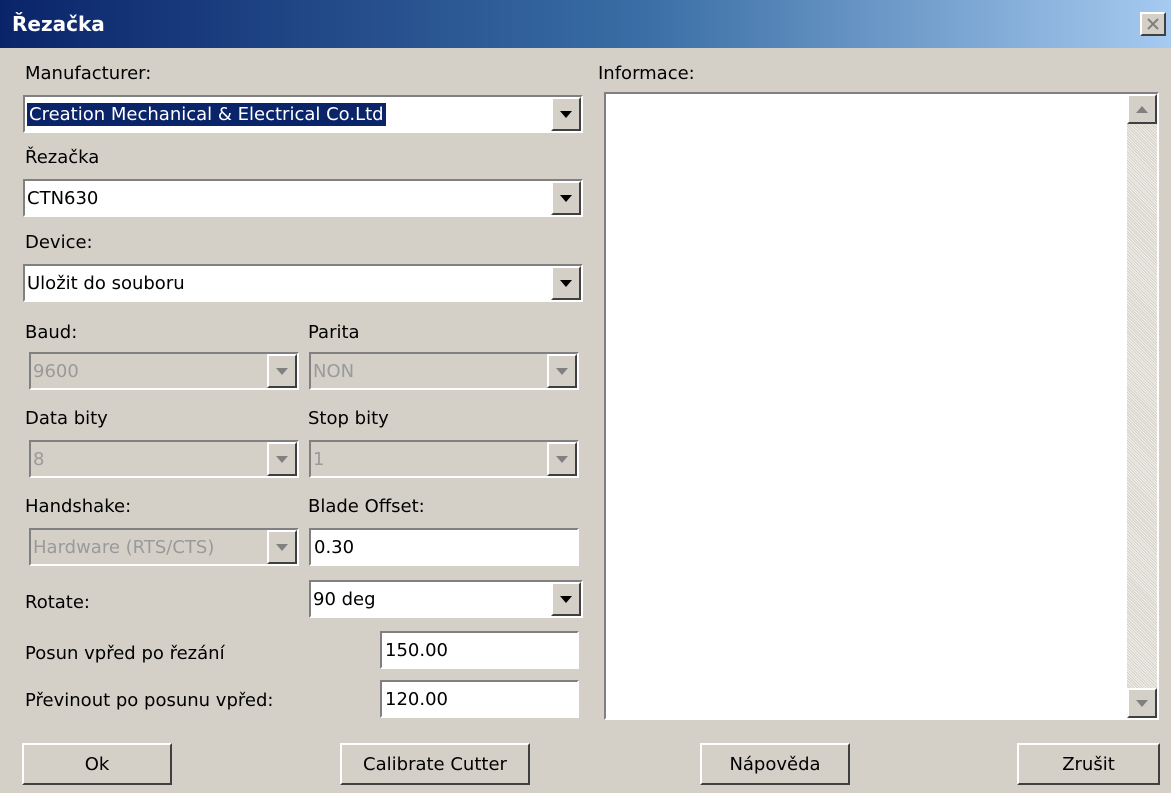 This screenshot has height=793, width=1171. Describe the element at coordinates (58, 24) in the screenshot. I see `window-title: Řezačka` at that location.